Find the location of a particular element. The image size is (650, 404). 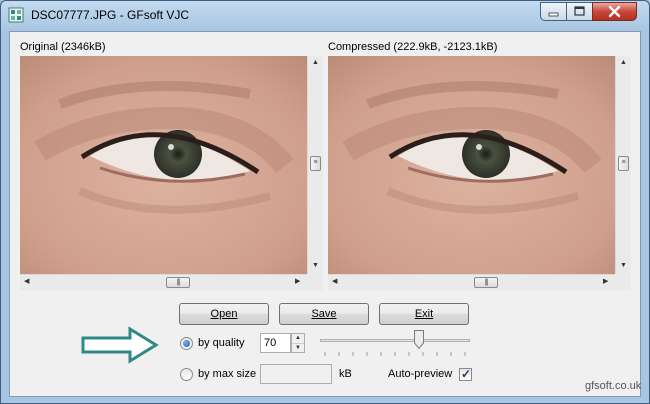

by-quality-label: by quality is located at coordinates (221, 343).